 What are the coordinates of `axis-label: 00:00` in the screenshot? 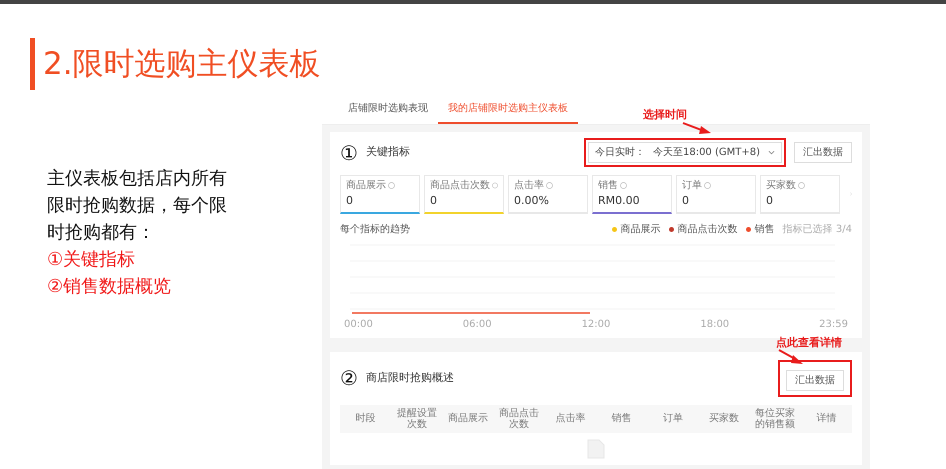 It's located at (358, 325).